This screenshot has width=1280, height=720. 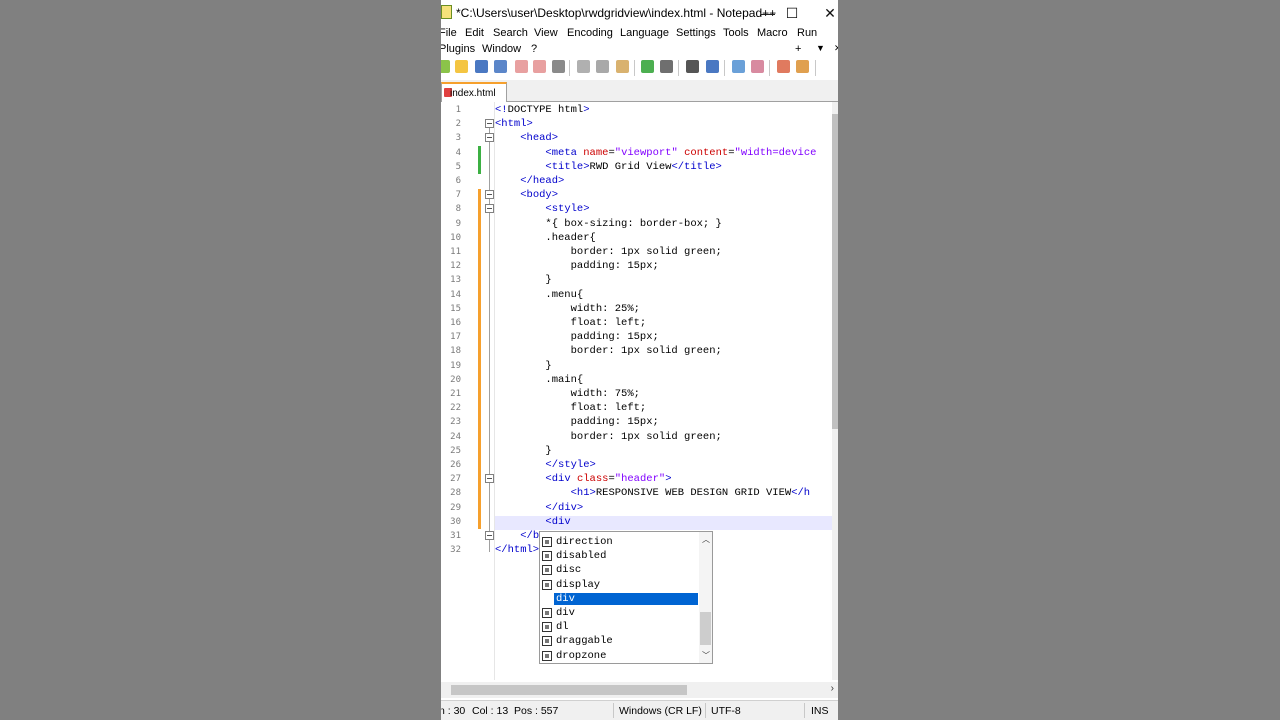 What do you see at coordinates (807, 33) in the screenshot?
I see `menu-run: Run` at bounding box center [807, 33].